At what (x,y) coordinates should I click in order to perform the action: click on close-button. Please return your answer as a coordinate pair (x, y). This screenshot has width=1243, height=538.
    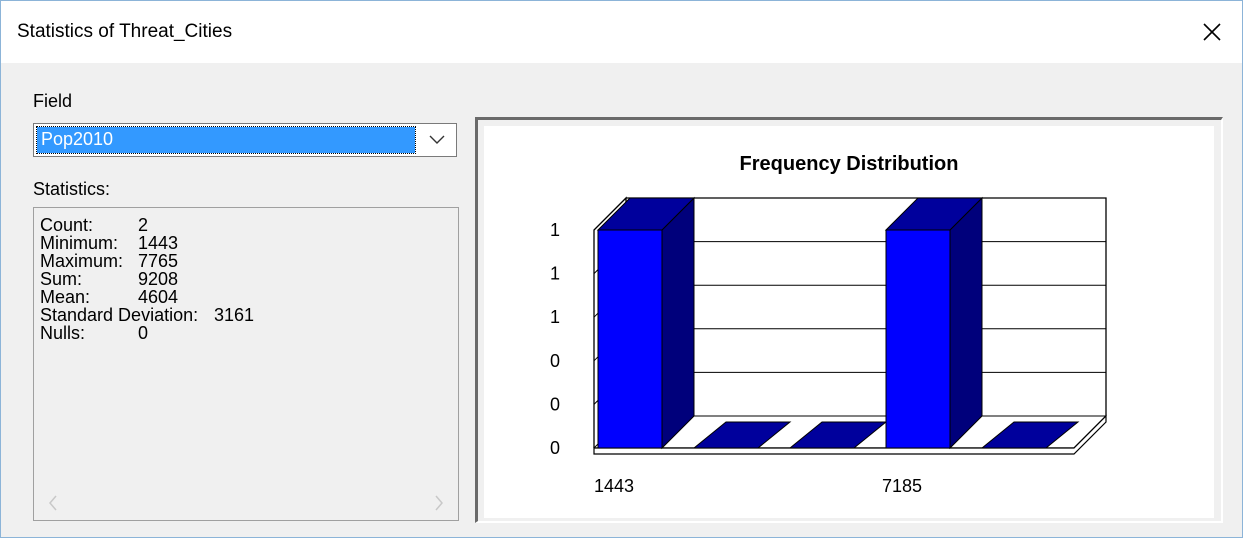
    Looking at the image, I should click on (1212, 32).